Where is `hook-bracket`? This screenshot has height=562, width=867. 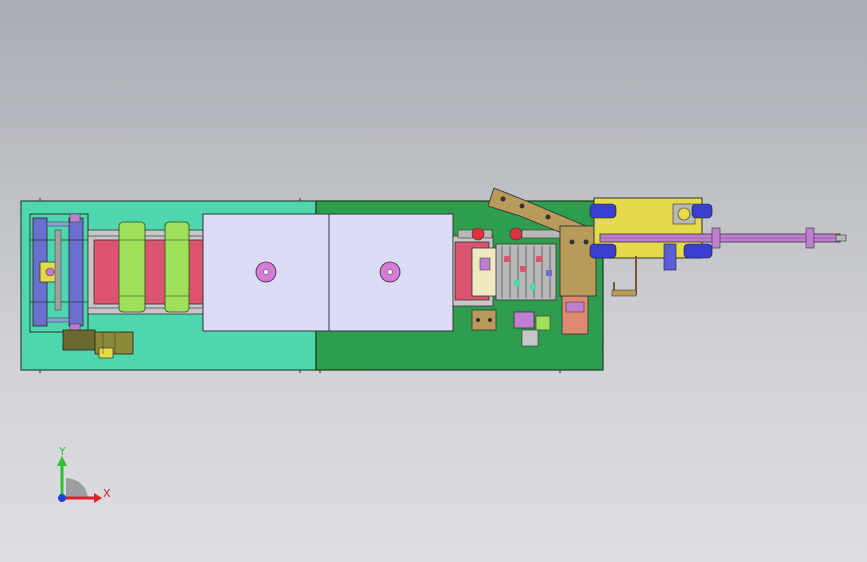 hook-bracket is located at coordinates (624, 276).